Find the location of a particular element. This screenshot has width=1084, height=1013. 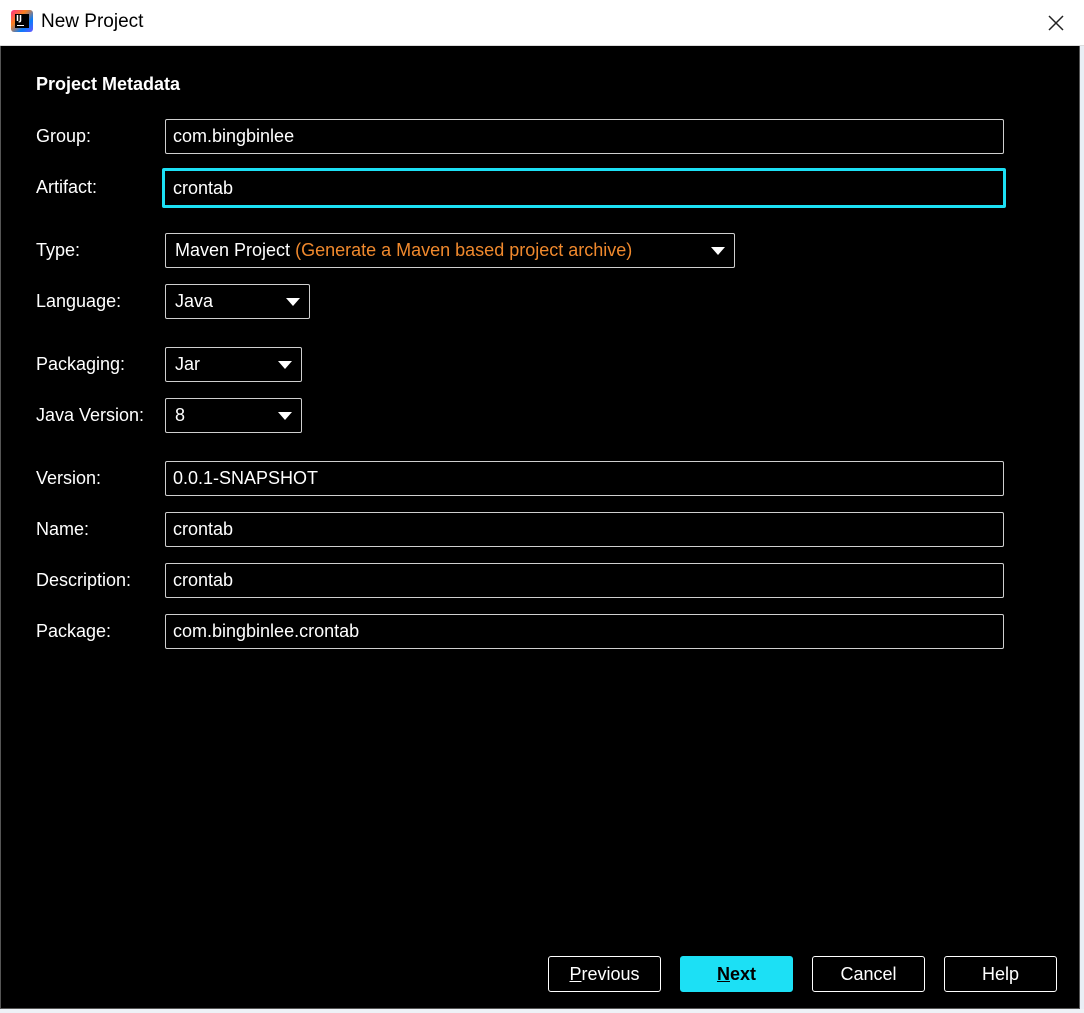

java-version-label: Java Version: is located at coordinates (90, 415).